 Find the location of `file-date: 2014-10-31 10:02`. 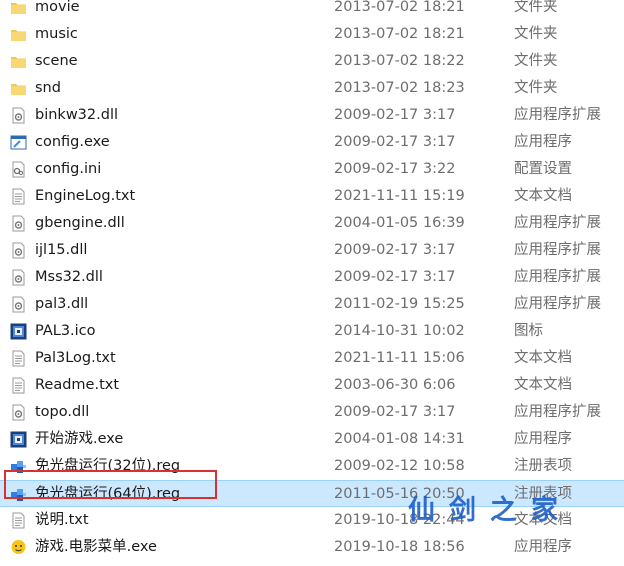

file-date: 2014-10-31 10:02 is located at coordinates (399, 331).